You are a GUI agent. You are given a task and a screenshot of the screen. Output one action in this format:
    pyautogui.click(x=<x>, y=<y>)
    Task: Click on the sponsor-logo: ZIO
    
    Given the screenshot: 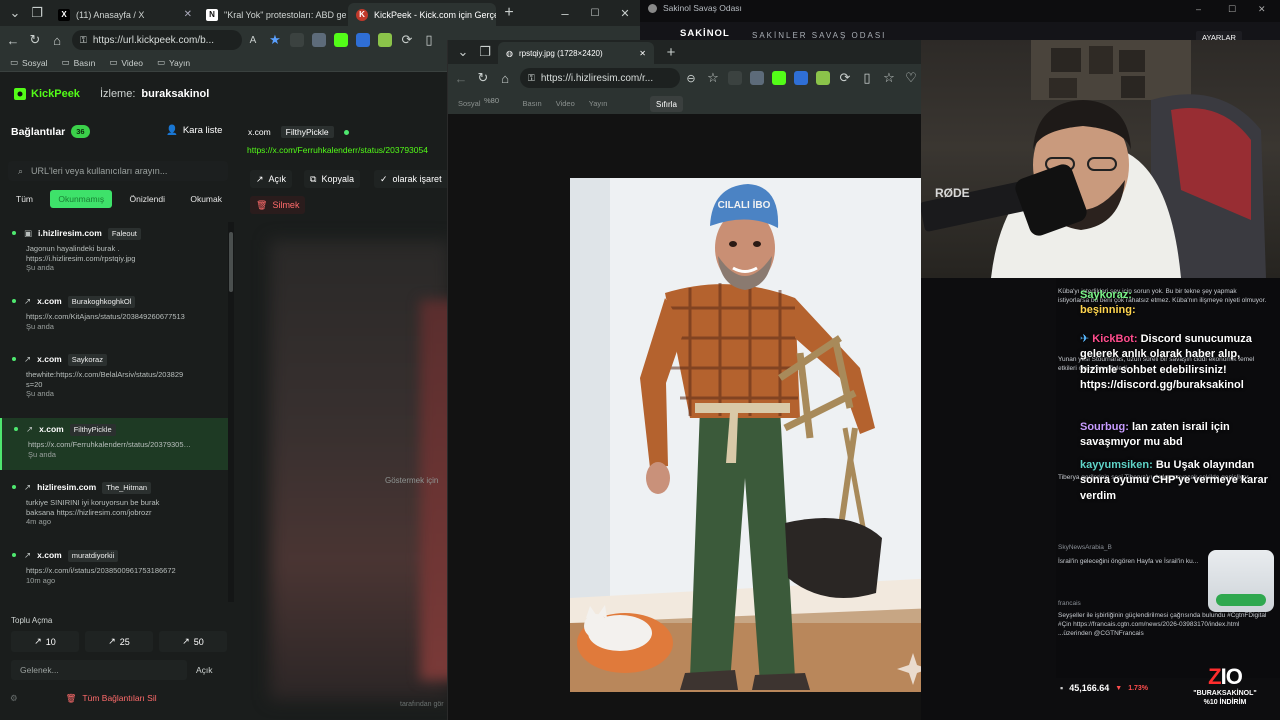 What is the action you would take?
    pyautogui.click(x=1225, y=676)
    